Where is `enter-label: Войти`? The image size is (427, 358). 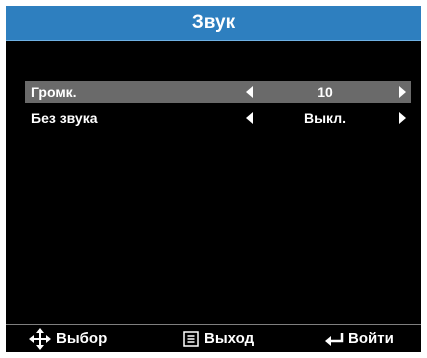 enter-label: Войти is located at coordinates (371, 338).